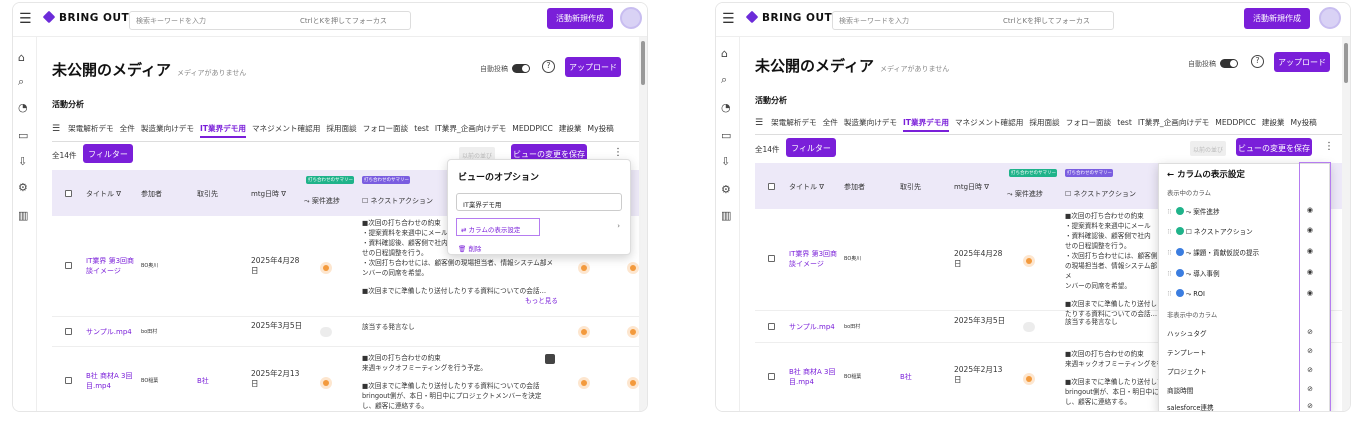  Describe the element at coordinates (460, 301) in the screenshot. I see `see-more-link: もっと見る` at that location.